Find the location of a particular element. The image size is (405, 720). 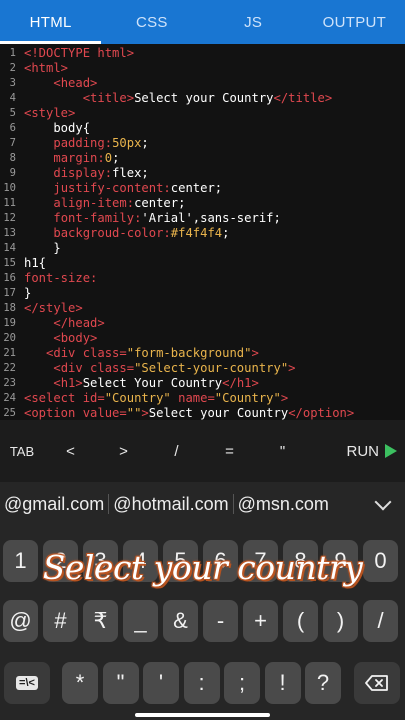

keyboard-key: ? is located at coordinates (323, 683).